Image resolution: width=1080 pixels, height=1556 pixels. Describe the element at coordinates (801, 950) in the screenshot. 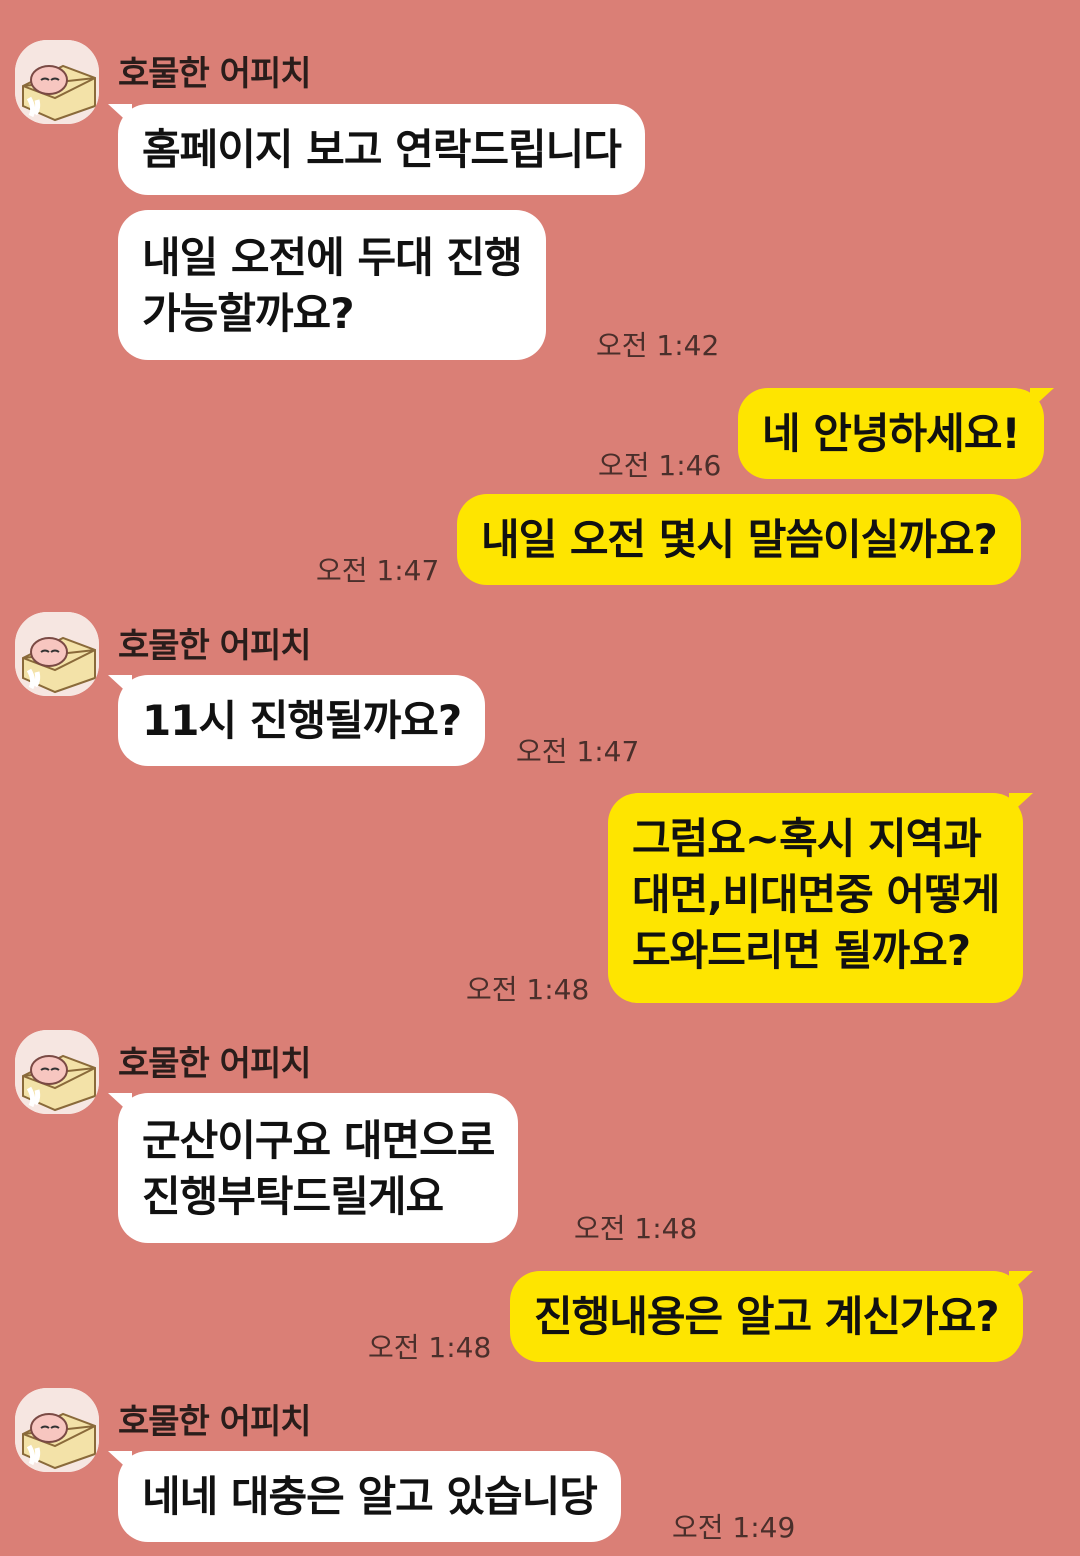

I see `message-text: 도와드리면 될까요?` at that location.